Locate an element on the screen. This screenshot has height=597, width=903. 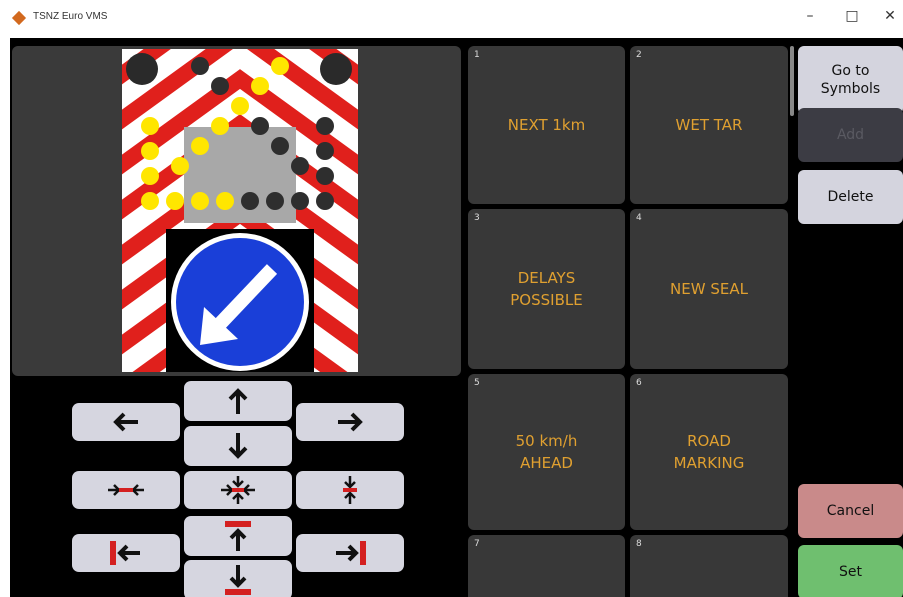
shrink-horizontal-icon is located at coordinates (126, 490).